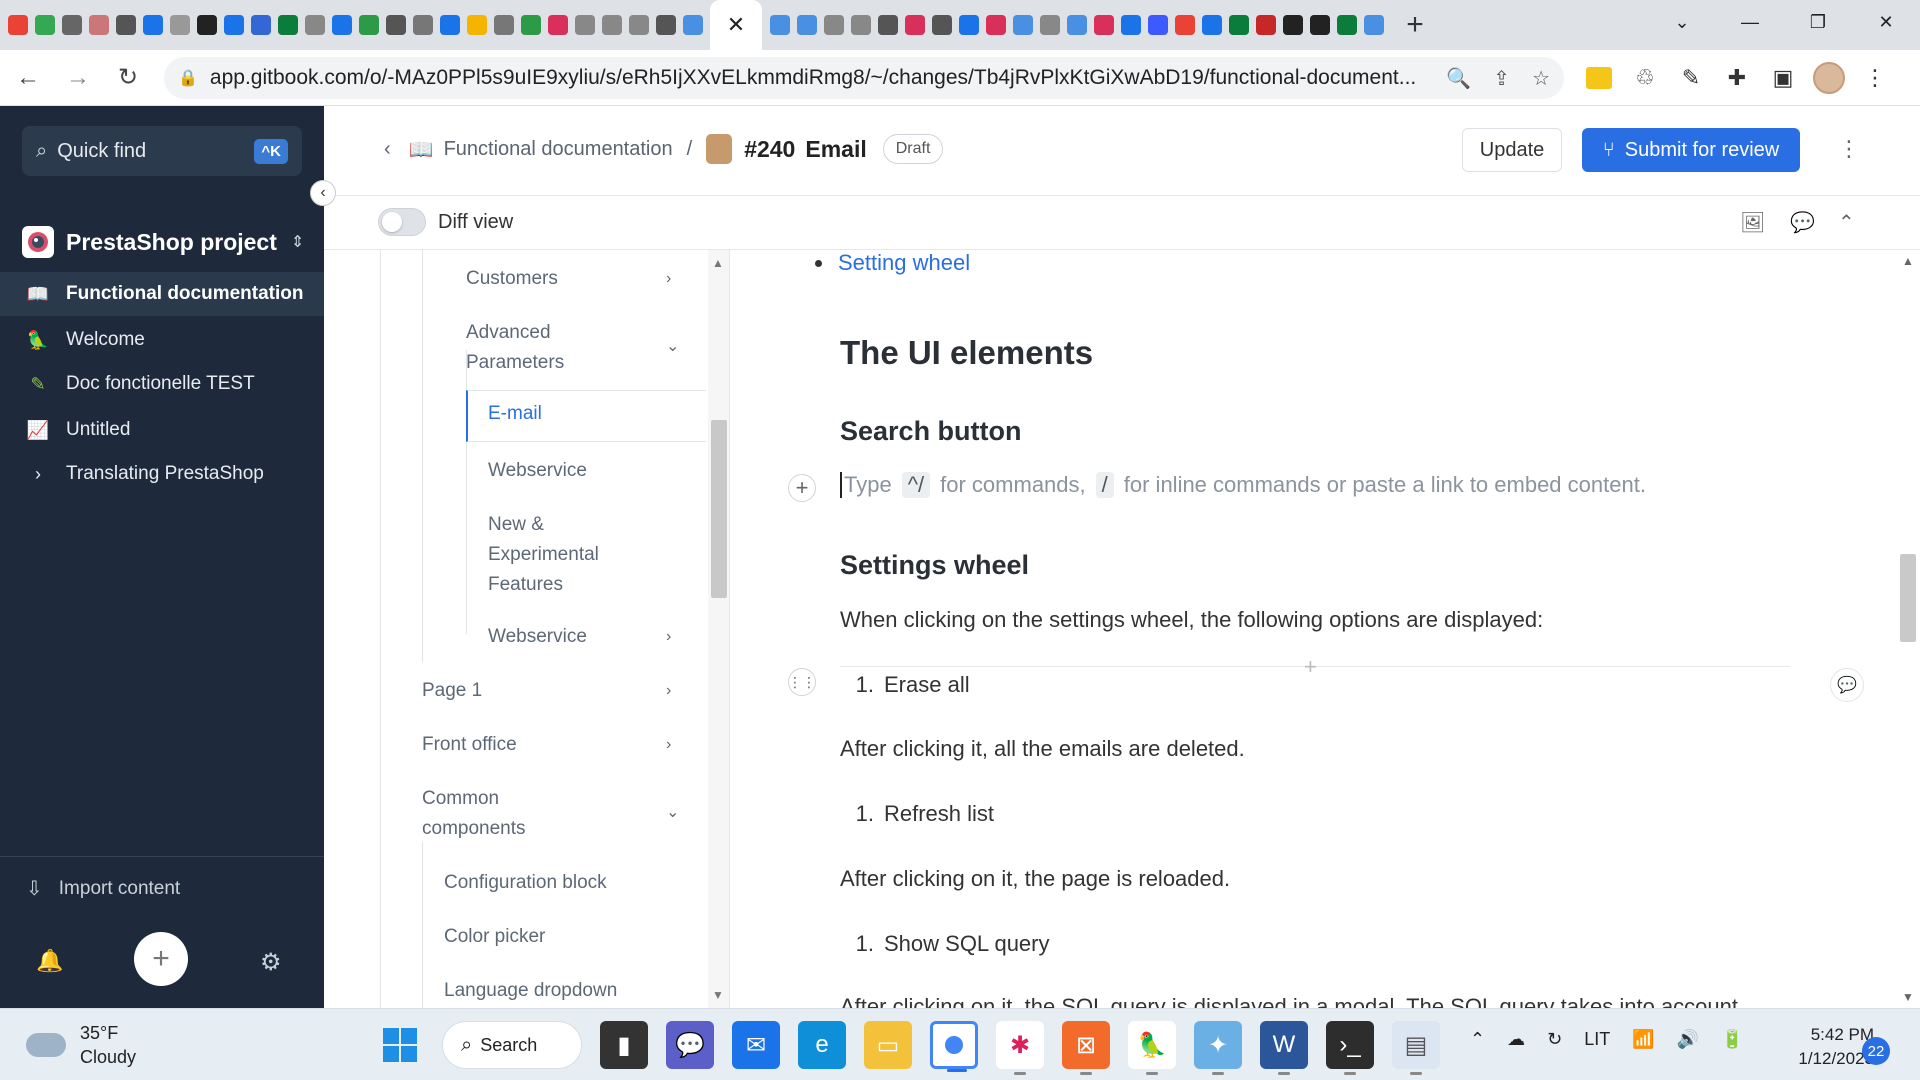 Image resolution: width=1920 pixels, height=1080 pixels. I want to click on collapse-sidebar-button: ‹, so click(323, 193).